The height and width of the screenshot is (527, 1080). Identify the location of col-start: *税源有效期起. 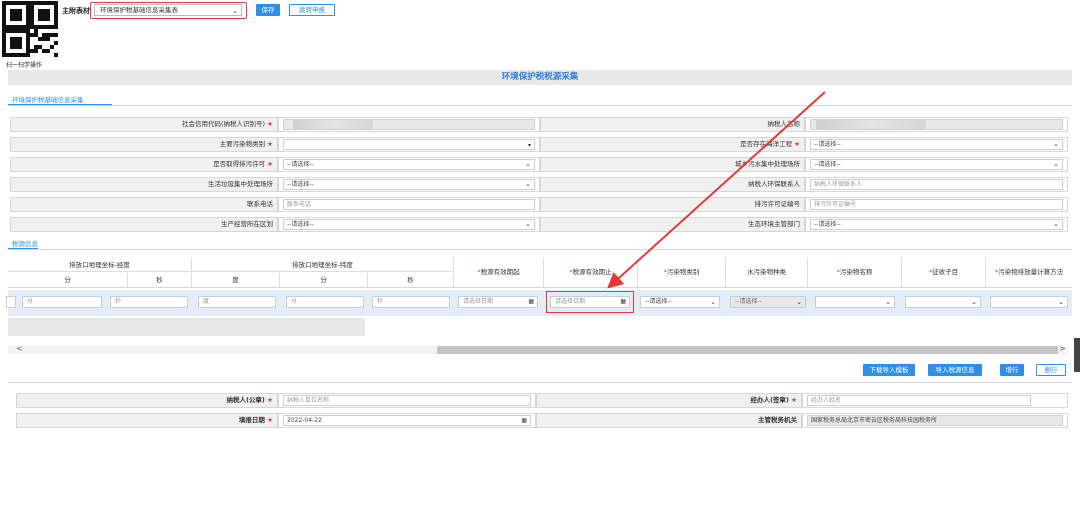
(499, 272).